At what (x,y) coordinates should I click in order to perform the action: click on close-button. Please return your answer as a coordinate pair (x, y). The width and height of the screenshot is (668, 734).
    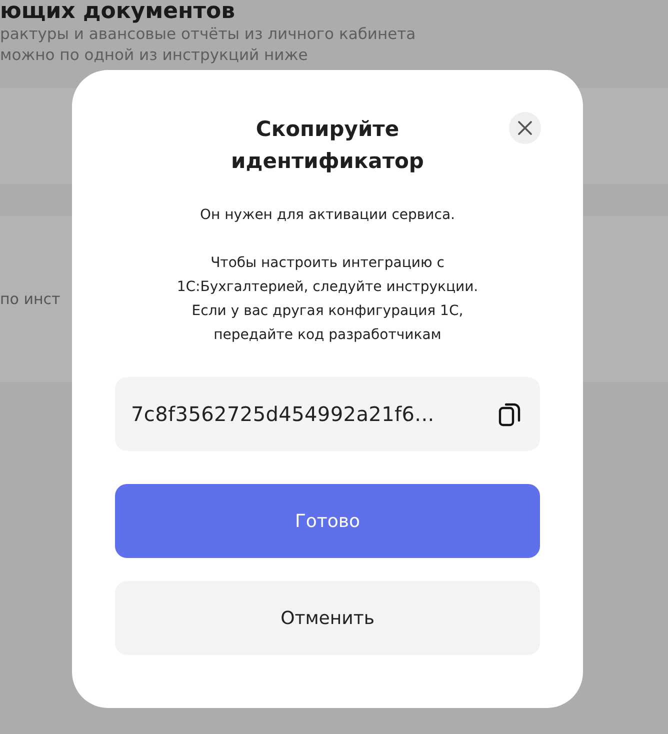
    Looking at the image, I should click on (525, 128).